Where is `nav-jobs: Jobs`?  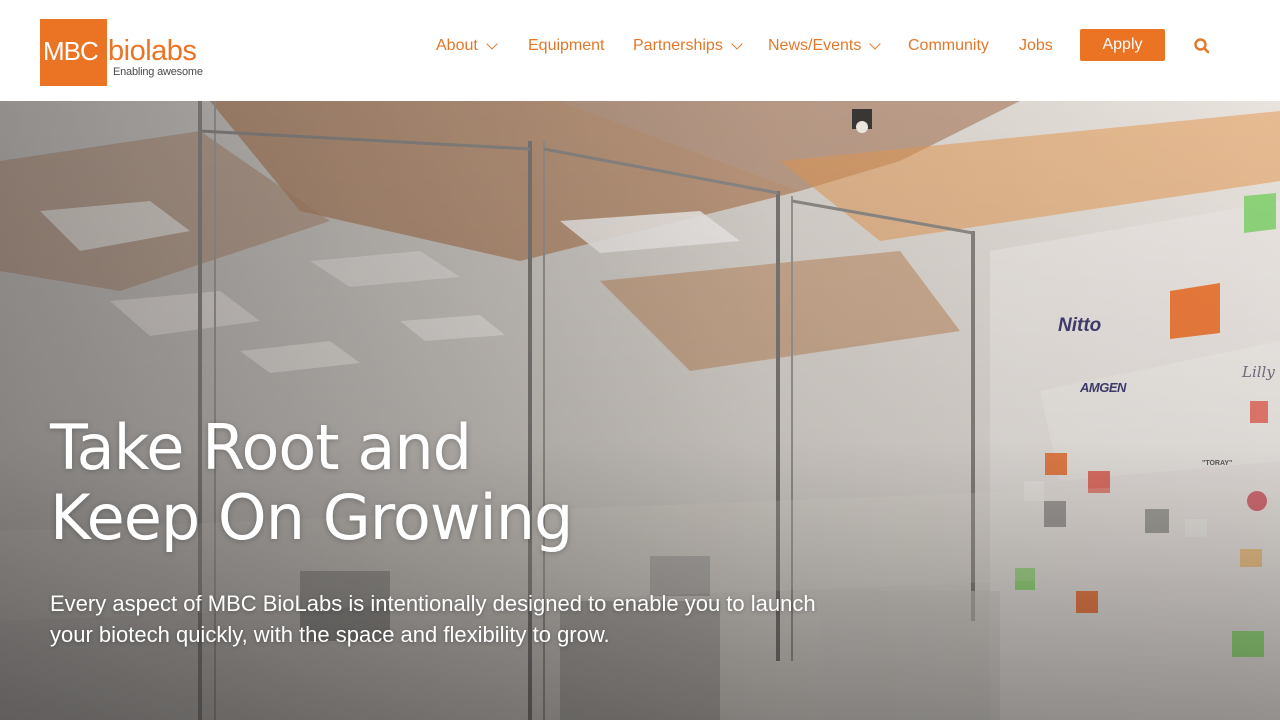 nav-jobs: Jobs is located at coordinates (1036, 46).